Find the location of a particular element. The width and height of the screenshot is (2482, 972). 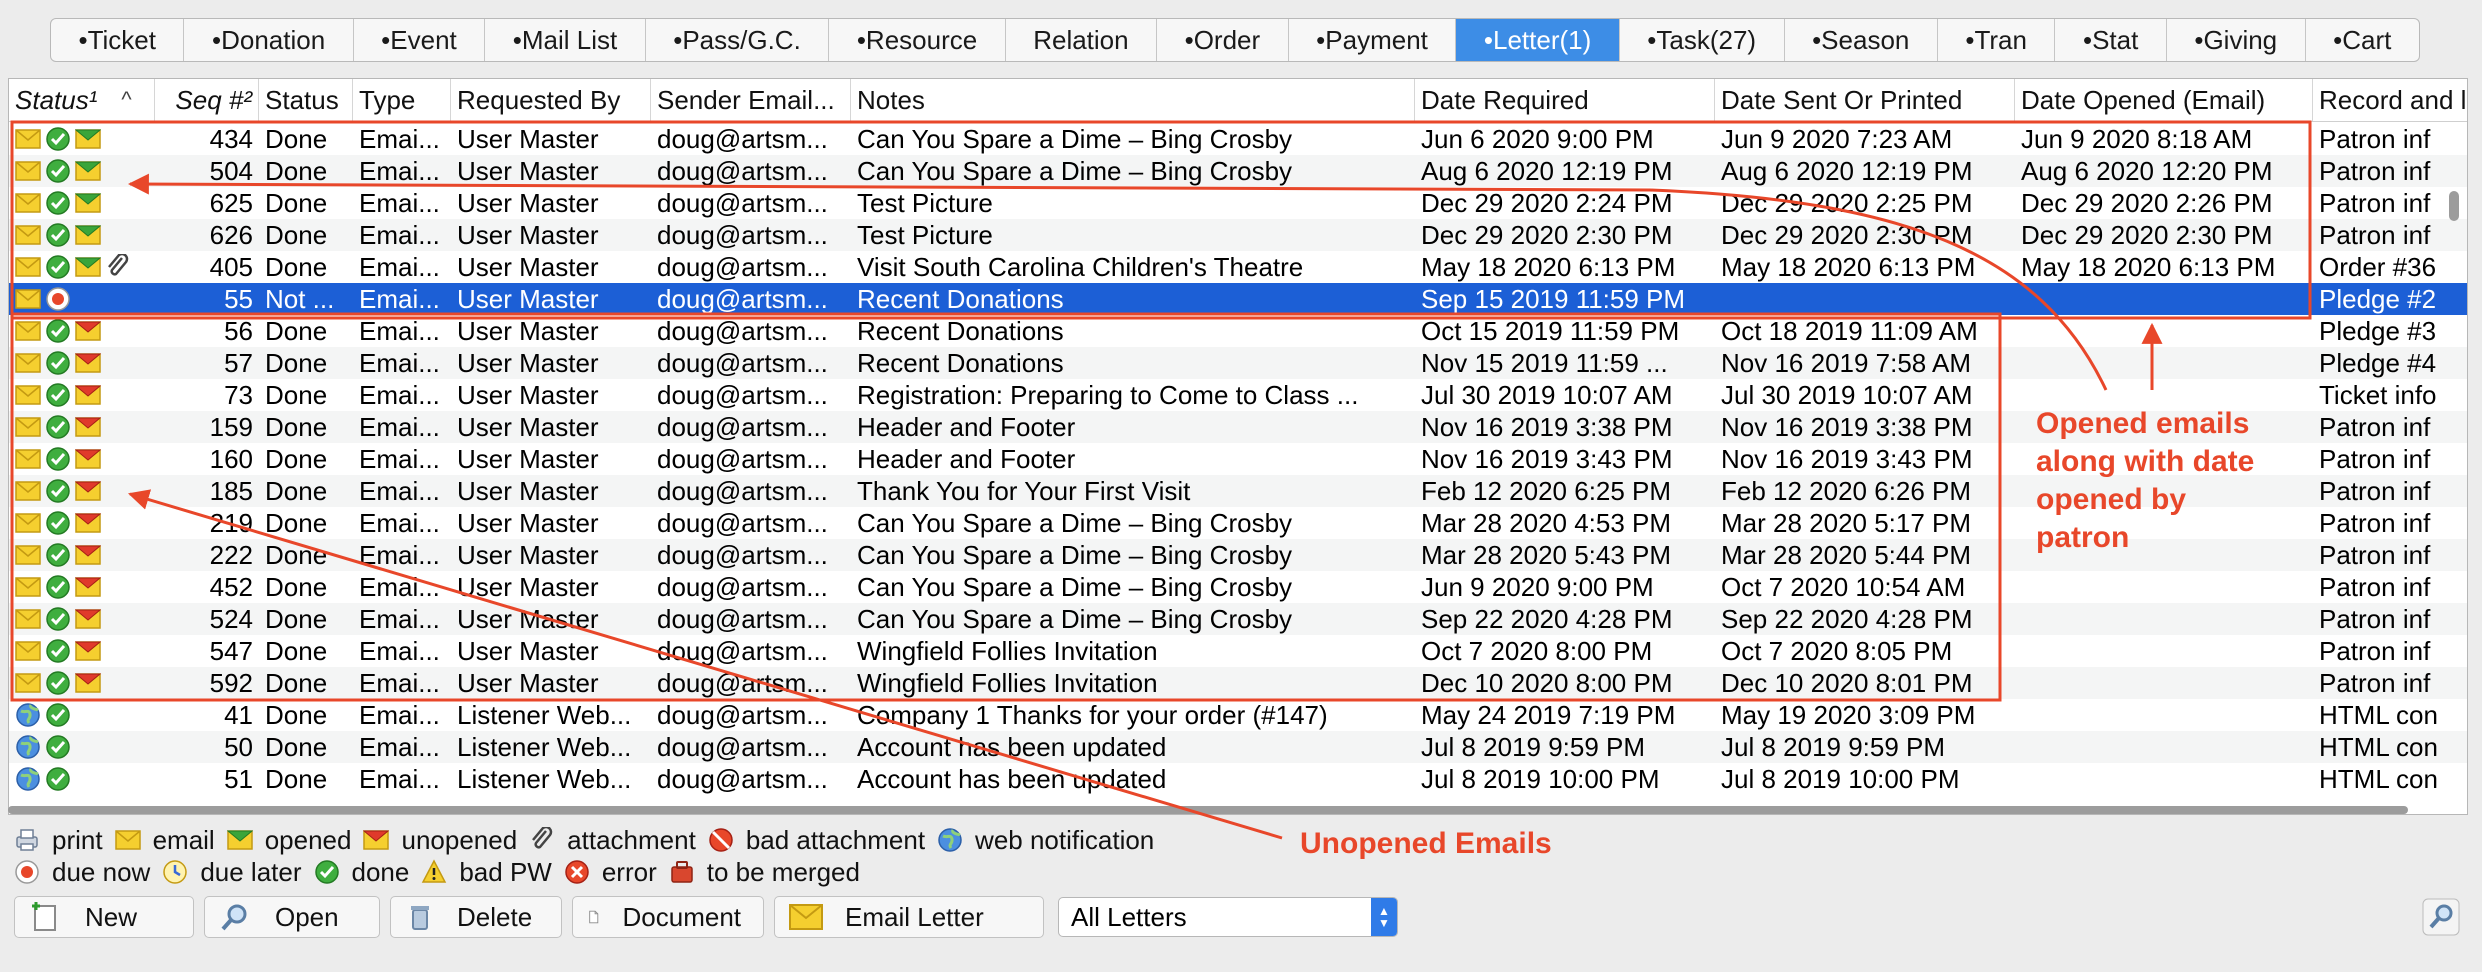

open-button: Open is located at coordinates (292, 917).